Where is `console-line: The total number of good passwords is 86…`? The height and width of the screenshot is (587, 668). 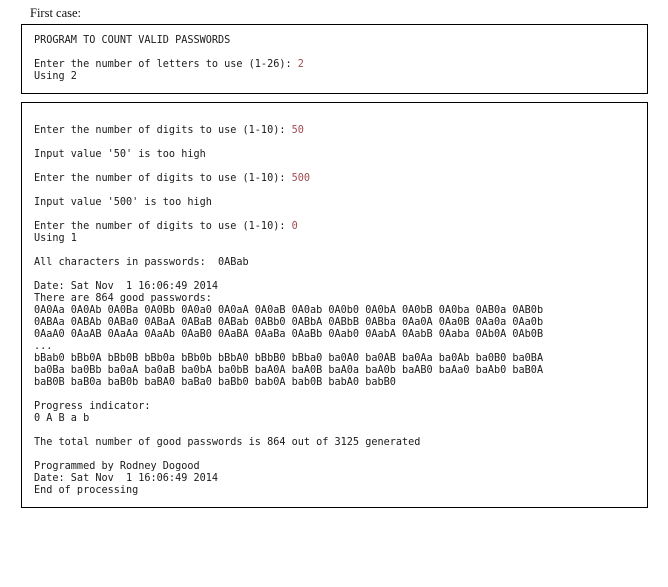
console-line: The total number of good passwords is 86… is located at coordinates (340, 443).